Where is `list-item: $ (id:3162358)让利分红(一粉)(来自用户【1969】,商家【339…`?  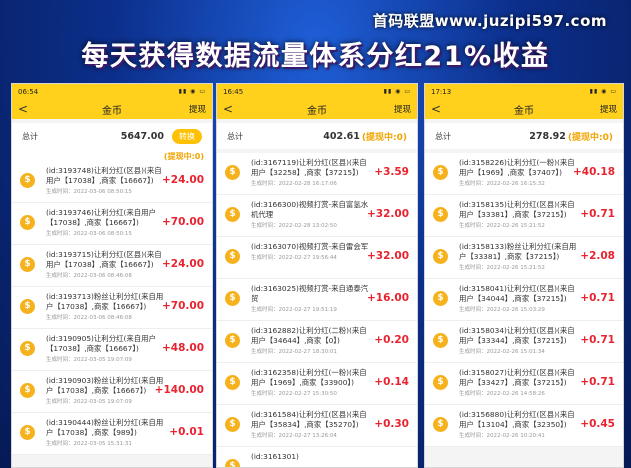 list-item: $ (id:3162358)让利分红(一粉)(来自用户【1969】,商家【339… is located at coordinates (317, 384).